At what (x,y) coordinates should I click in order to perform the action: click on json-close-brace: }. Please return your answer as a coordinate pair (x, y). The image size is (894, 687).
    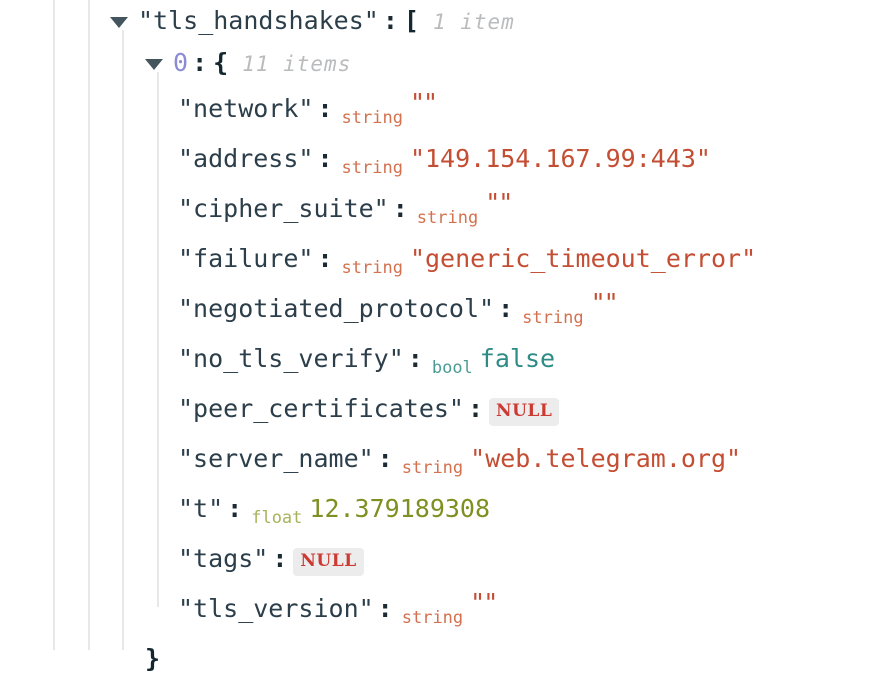
    Looking at the image, I should click on (153, 658).